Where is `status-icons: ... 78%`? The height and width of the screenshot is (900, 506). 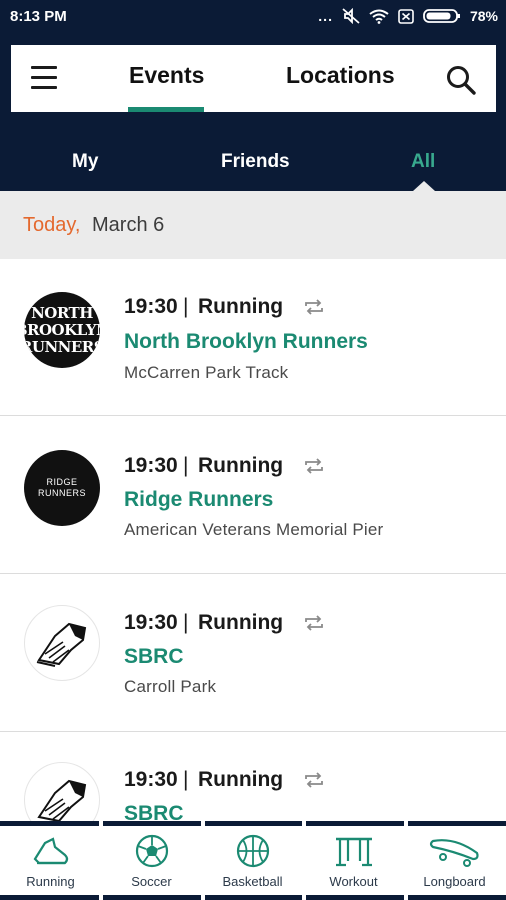
status-icons: ... 78% is located at coordinates (408, 16).